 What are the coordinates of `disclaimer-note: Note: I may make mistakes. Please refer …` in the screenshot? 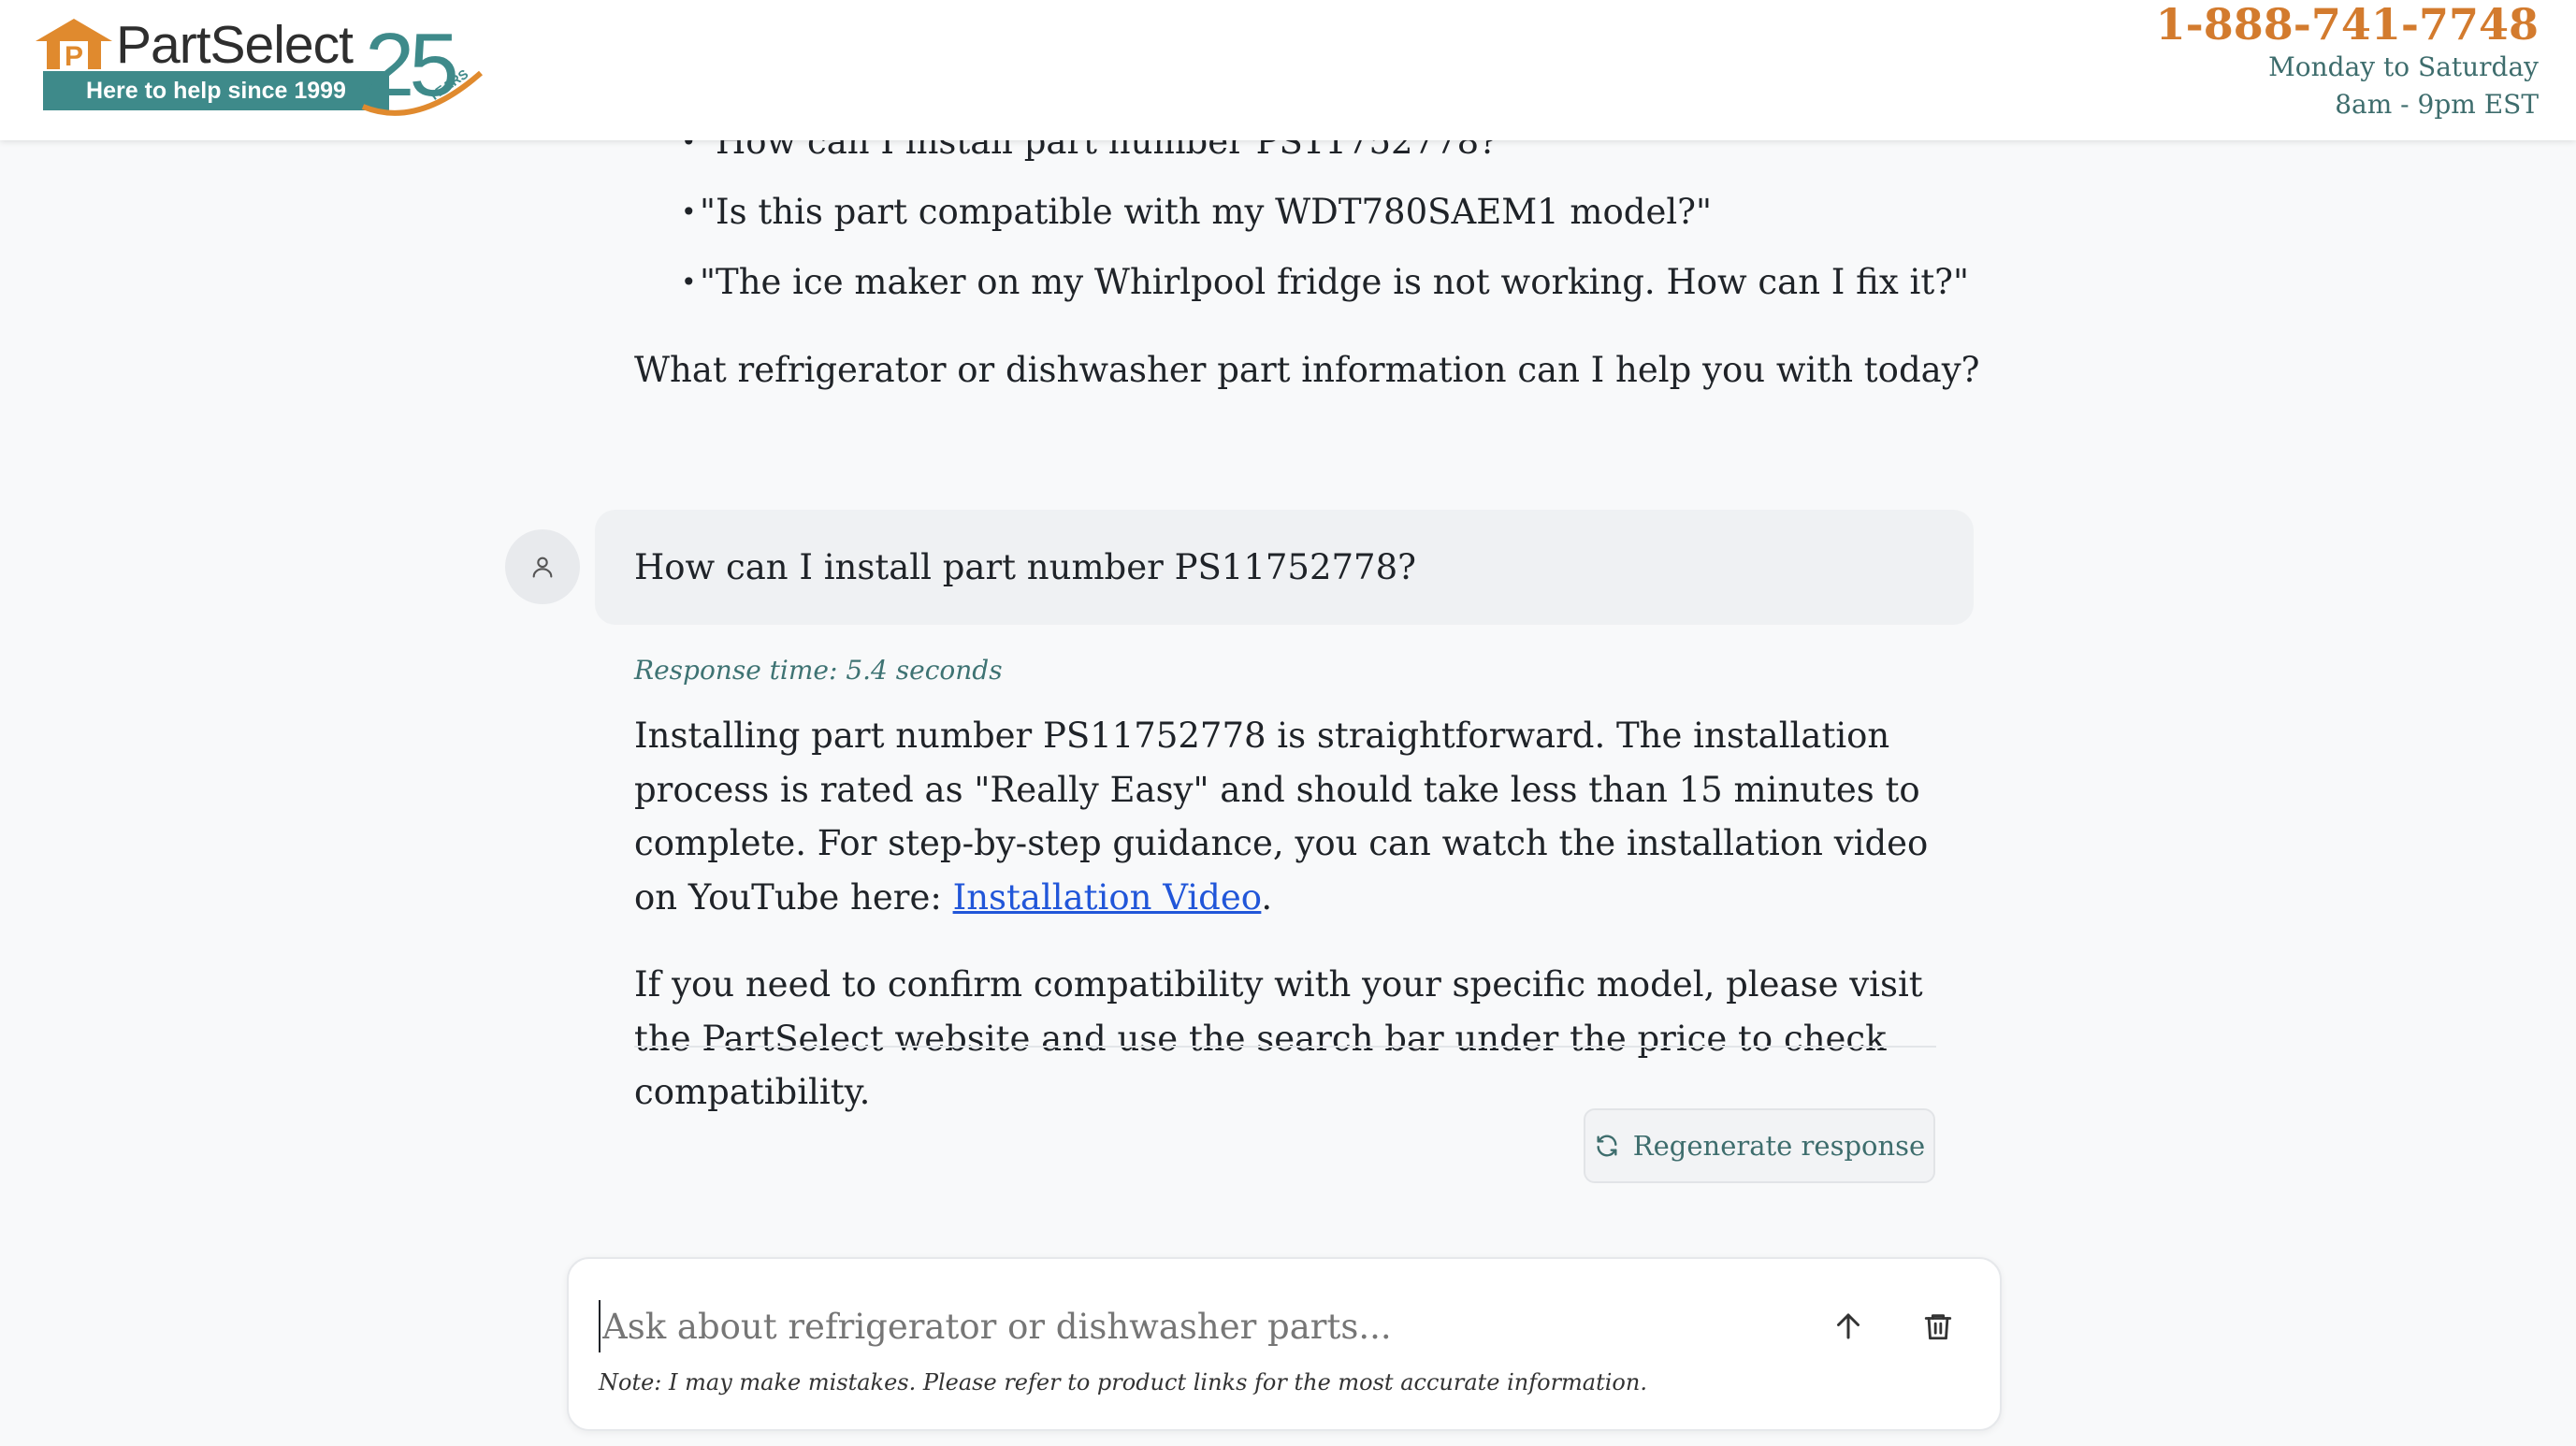 It's located at (1123, 1382).